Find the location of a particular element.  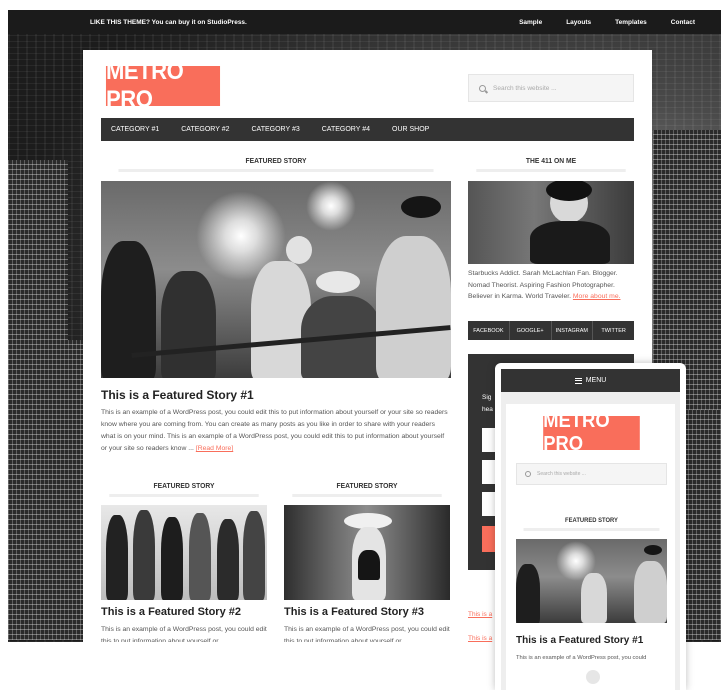

featured-story-3-title: This is a Featured Story #3 is located at coordinates (354, 612).